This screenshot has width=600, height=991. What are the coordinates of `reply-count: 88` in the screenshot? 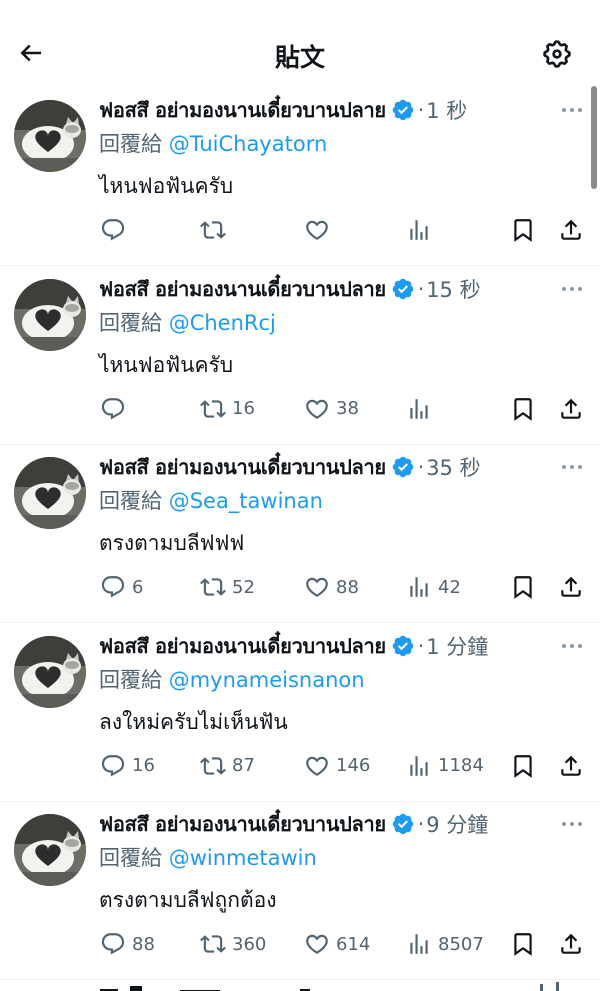 It's located at (143, 944).